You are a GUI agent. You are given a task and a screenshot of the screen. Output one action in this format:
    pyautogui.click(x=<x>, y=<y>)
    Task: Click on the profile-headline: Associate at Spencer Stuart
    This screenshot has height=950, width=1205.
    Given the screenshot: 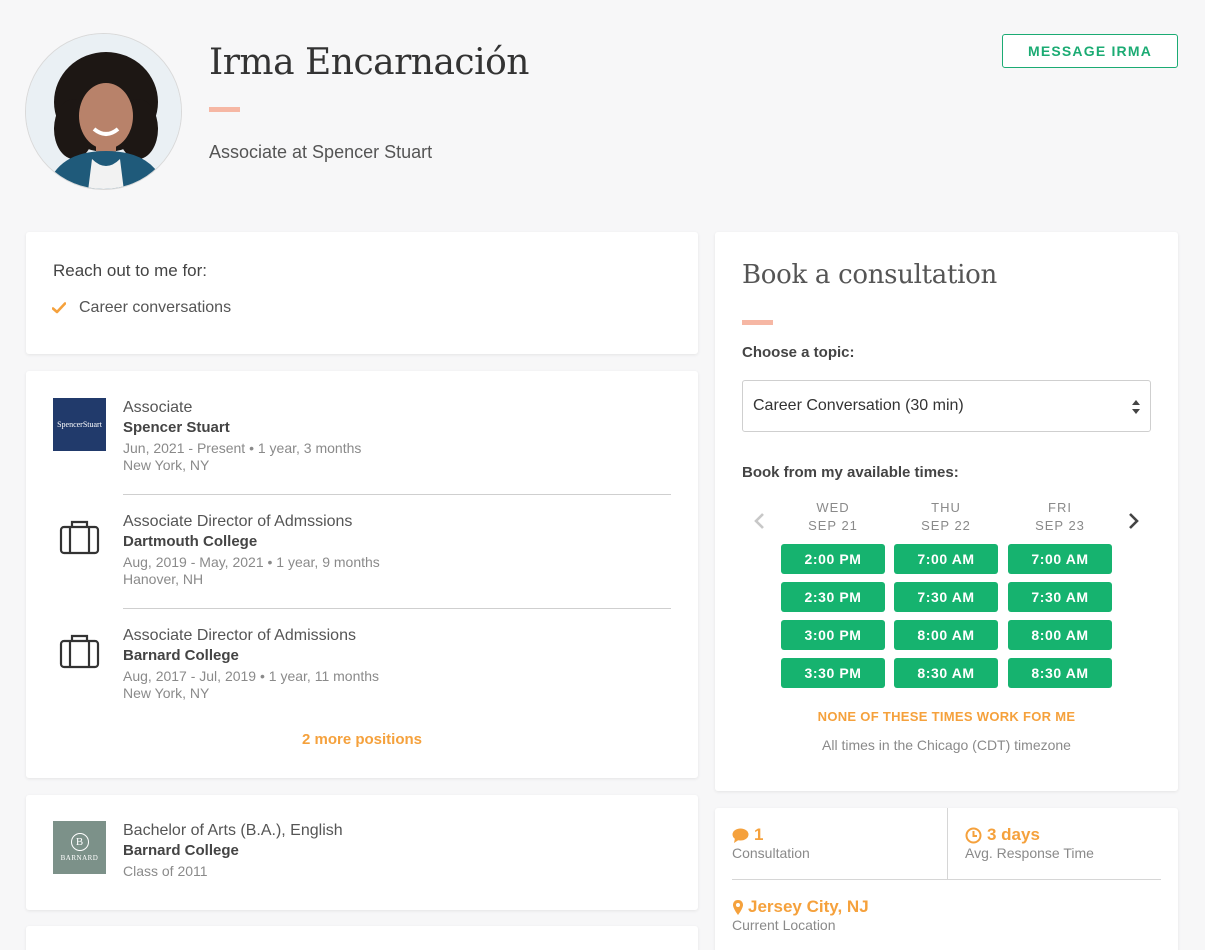 What is the action you would take?
    pyautogui.click(x=321, y=152)
    